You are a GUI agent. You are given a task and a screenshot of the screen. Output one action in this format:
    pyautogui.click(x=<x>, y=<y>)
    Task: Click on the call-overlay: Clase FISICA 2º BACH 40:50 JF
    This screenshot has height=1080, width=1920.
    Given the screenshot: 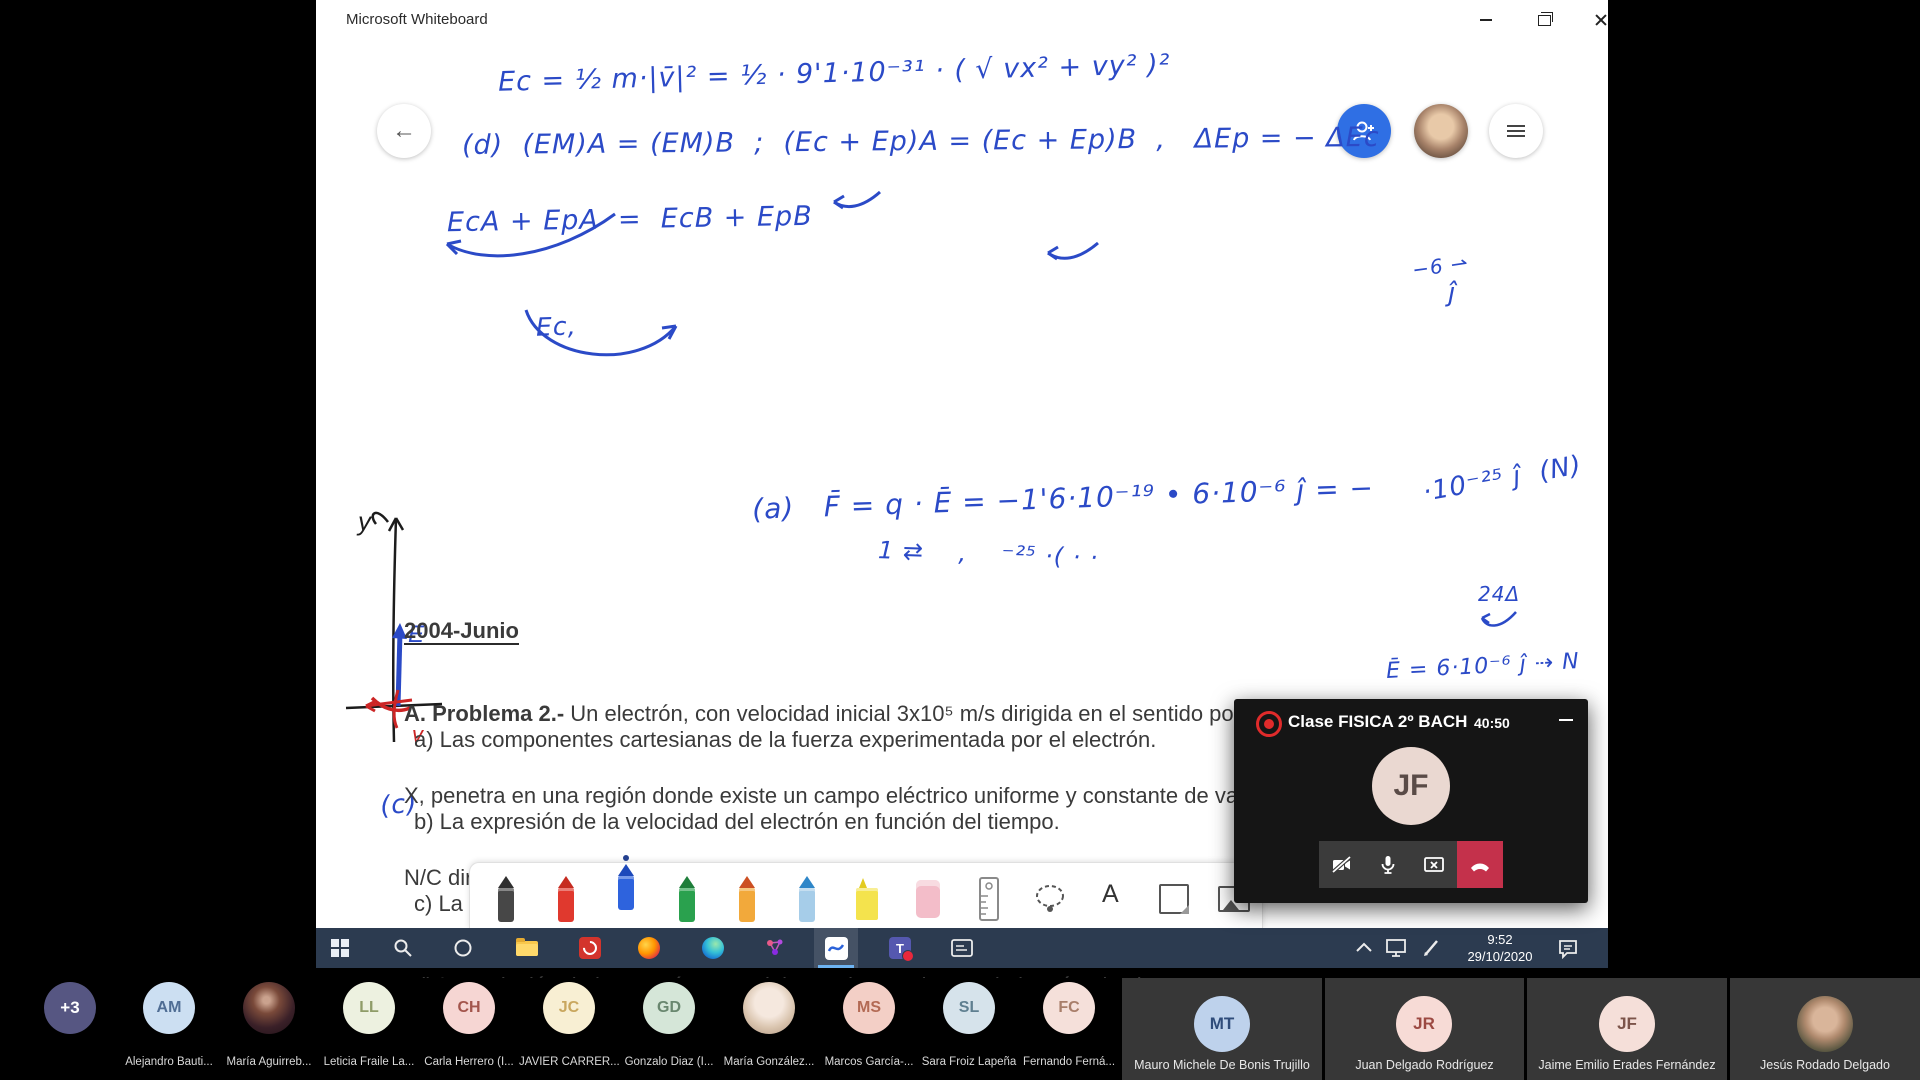 What is the action you would take?
    pyautogui.click(x=1411, y=801)
    